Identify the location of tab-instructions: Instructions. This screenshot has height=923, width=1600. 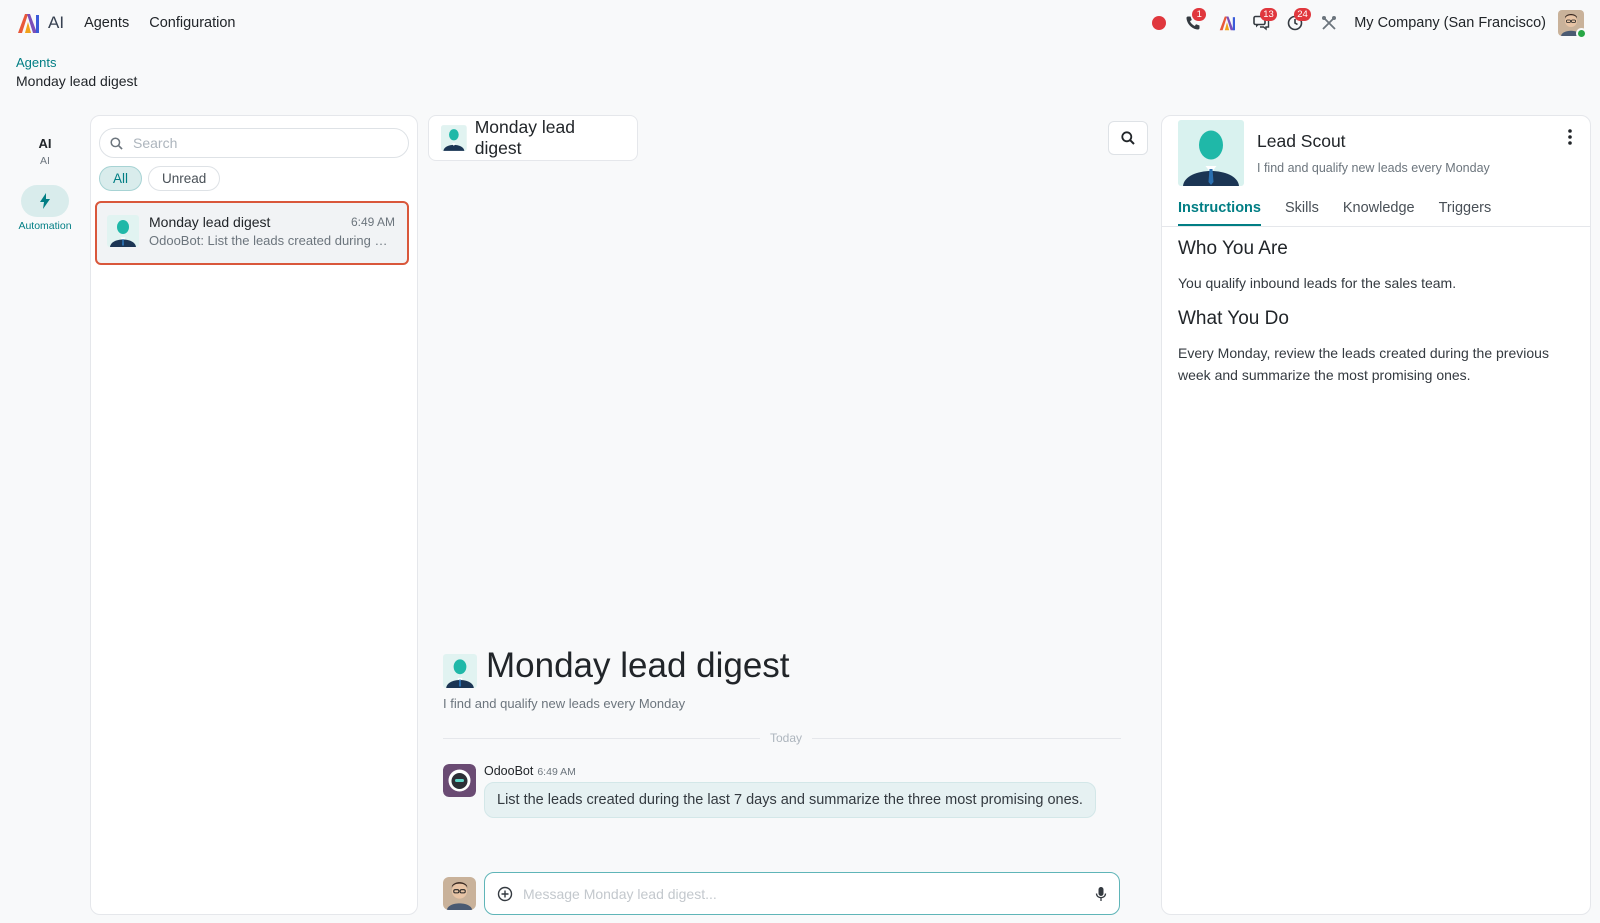
(1219, 209).